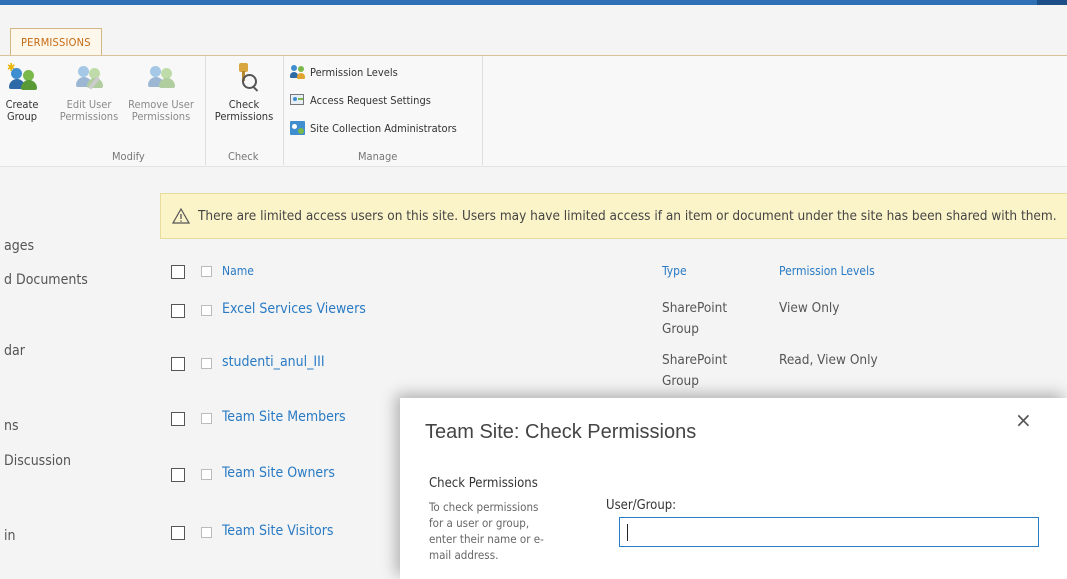 The width and height of the screenshot is (1067, 579). What do you see at coordinates (89, 77) in the screenshot?
I see `edit-user-icon` at bounding box center [89, 77].